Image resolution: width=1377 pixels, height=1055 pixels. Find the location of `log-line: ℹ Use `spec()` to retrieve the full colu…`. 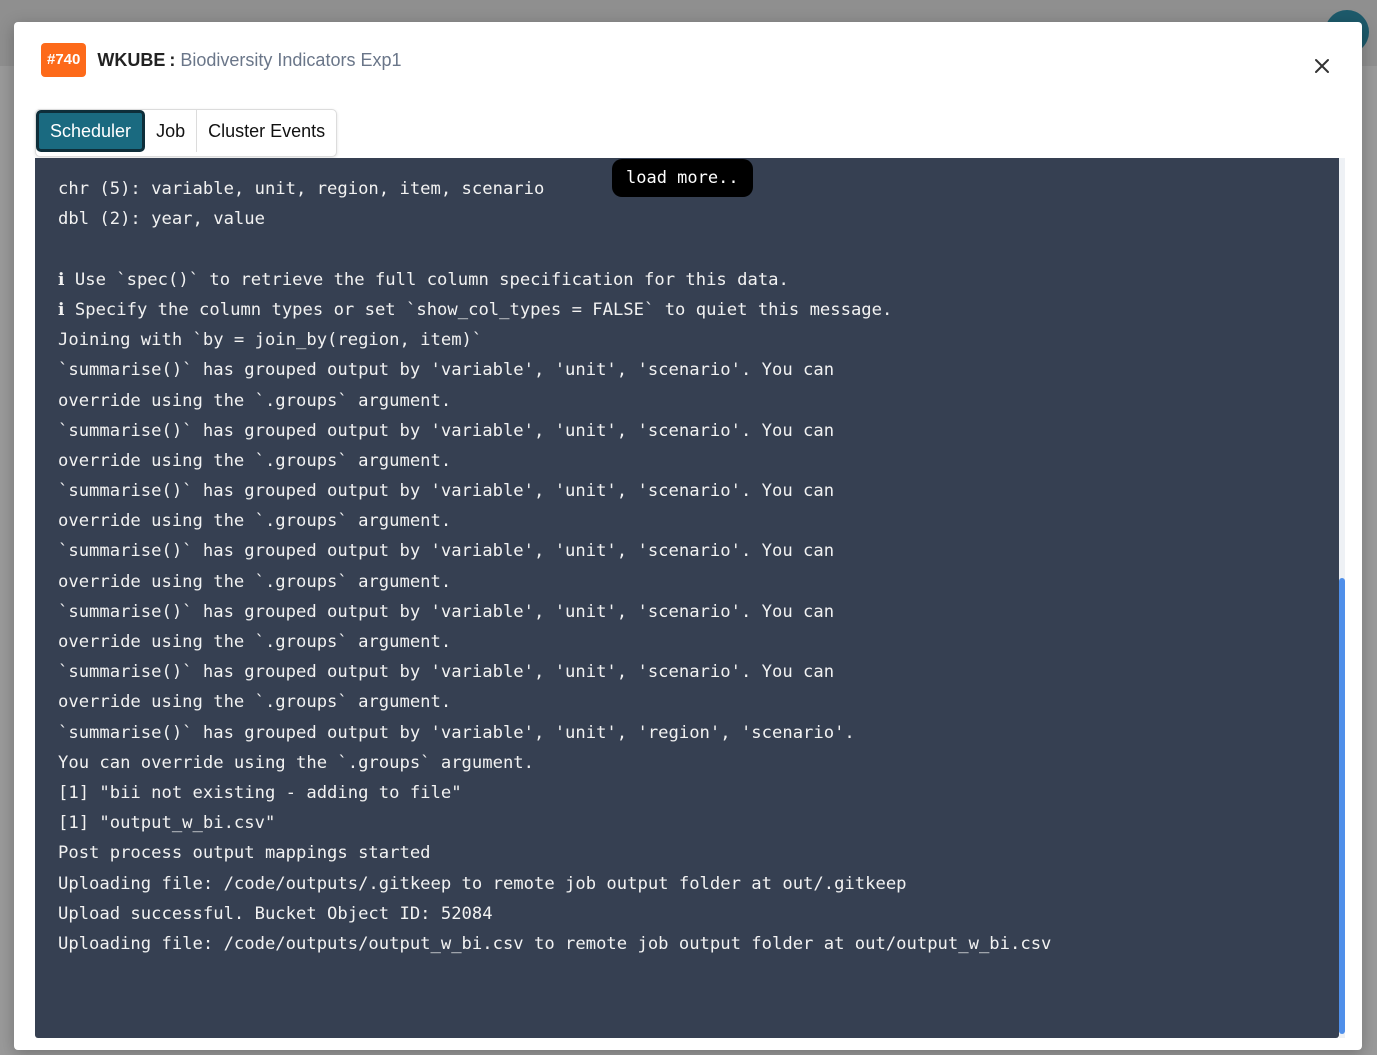

log-line: ℹ Use `spec()` to retrieve the full colu… is located at coordinates (423, 279).